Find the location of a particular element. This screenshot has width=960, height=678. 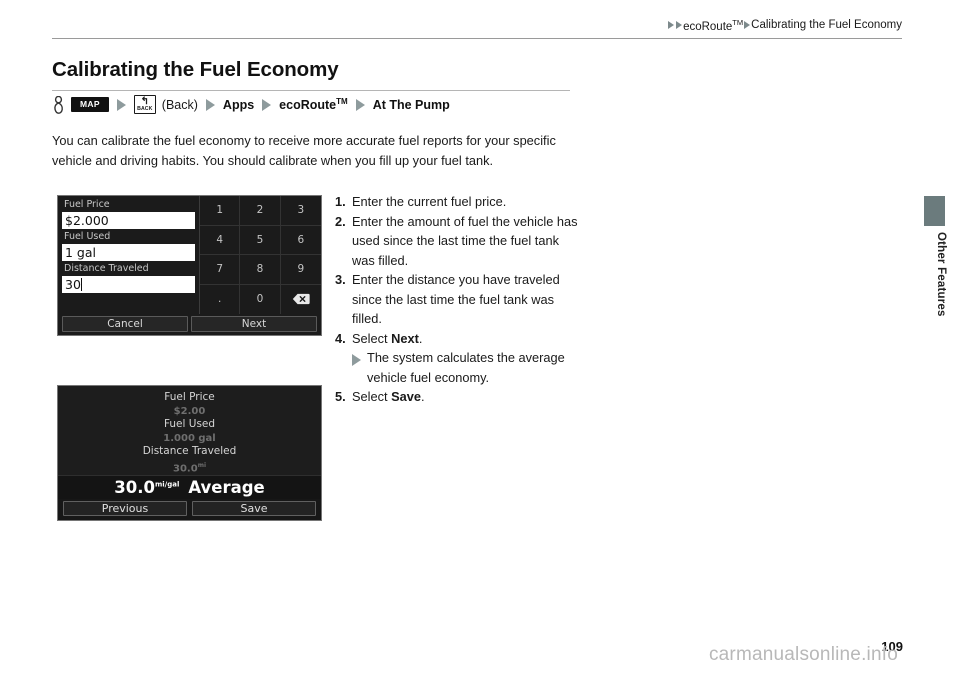

summary-fuel-used-value: 1.000 gal is located at coordinates (189, 438).